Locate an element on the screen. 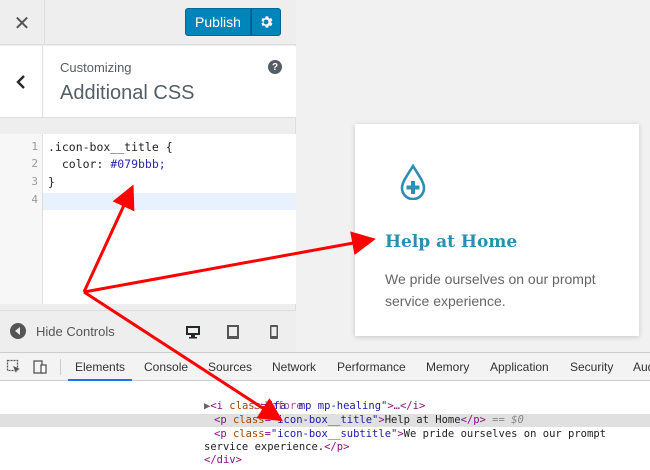 This screenshot has width=650, height=470. hide-controls-button: Hide Controls is located at coordinates (62, 331).